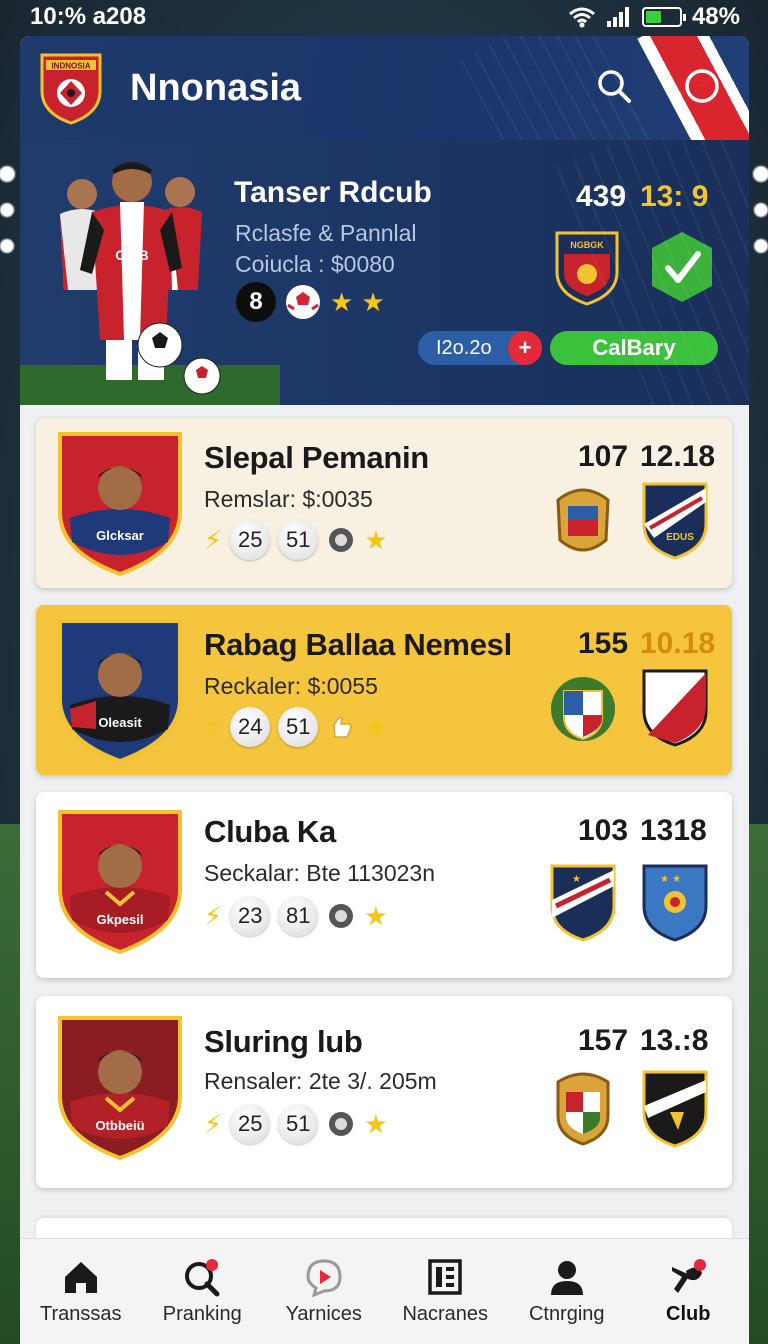 Image resolution: width=768 pixels, height=1344 pixels. Describe the element at coordinates (689, 1276) in the screenshot. I see `whistle-icon` at that location.